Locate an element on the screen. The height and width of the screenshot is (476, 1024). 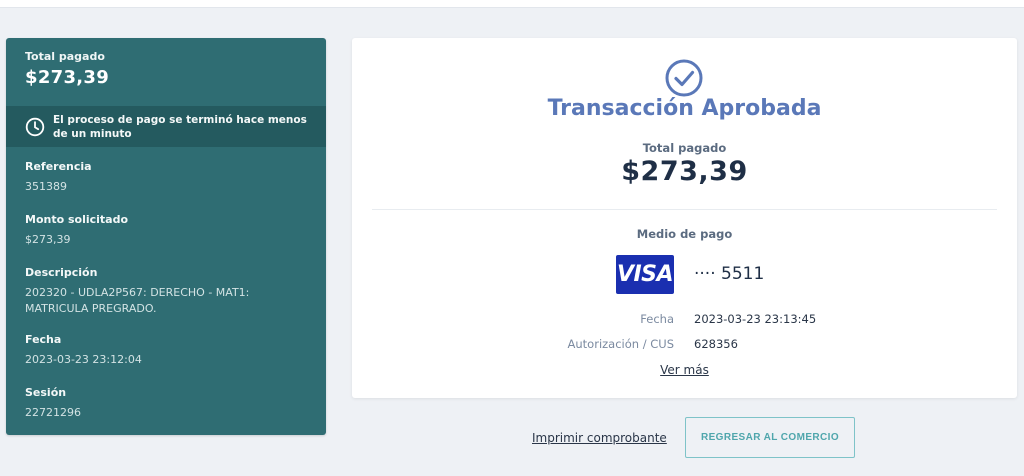
summary-total-value: $273,39 is located at coordinates (67, 77).